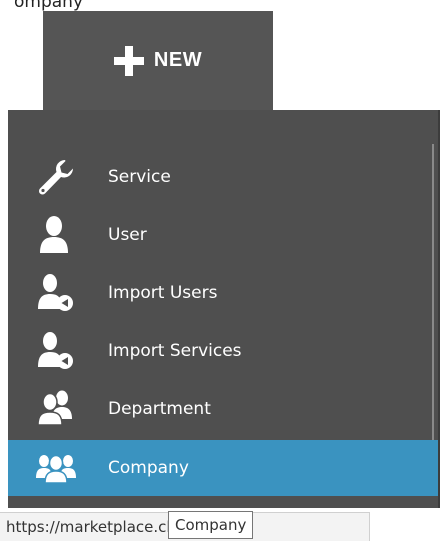 This screenshot has width=441, height=541. What do you see at coordinates (163, 293) in the screenshot?
I see `menu-item-label: Import Users` at bounding box center [163, 293].